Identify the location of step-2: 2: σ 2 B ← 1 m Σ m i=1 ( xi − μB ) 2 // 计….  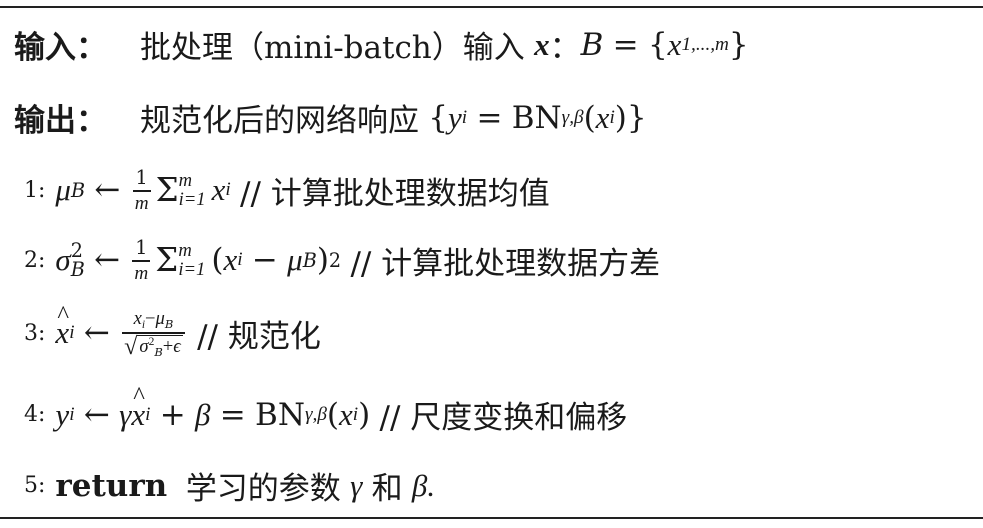
(342, 260).